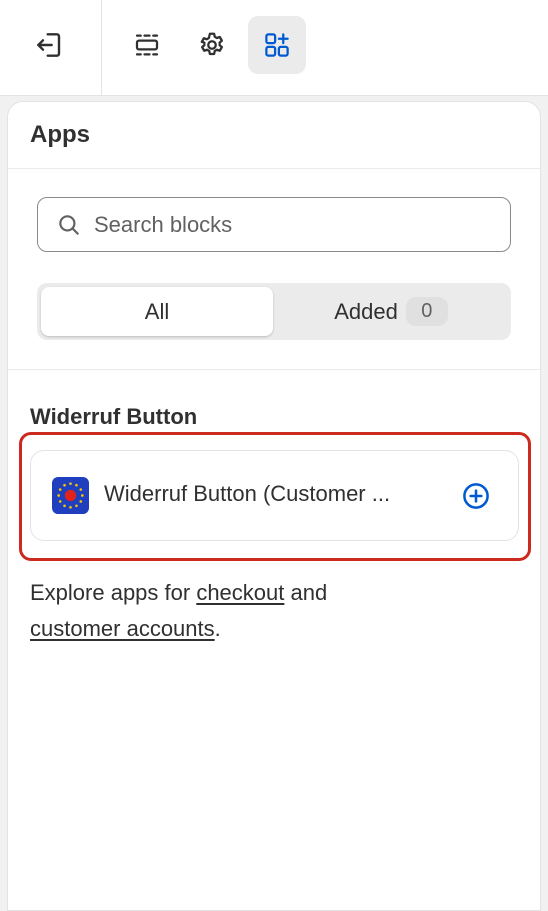  Describe the element at coordinates (306, 592) in the screenshot. I see `explore-middle: and` at that location.